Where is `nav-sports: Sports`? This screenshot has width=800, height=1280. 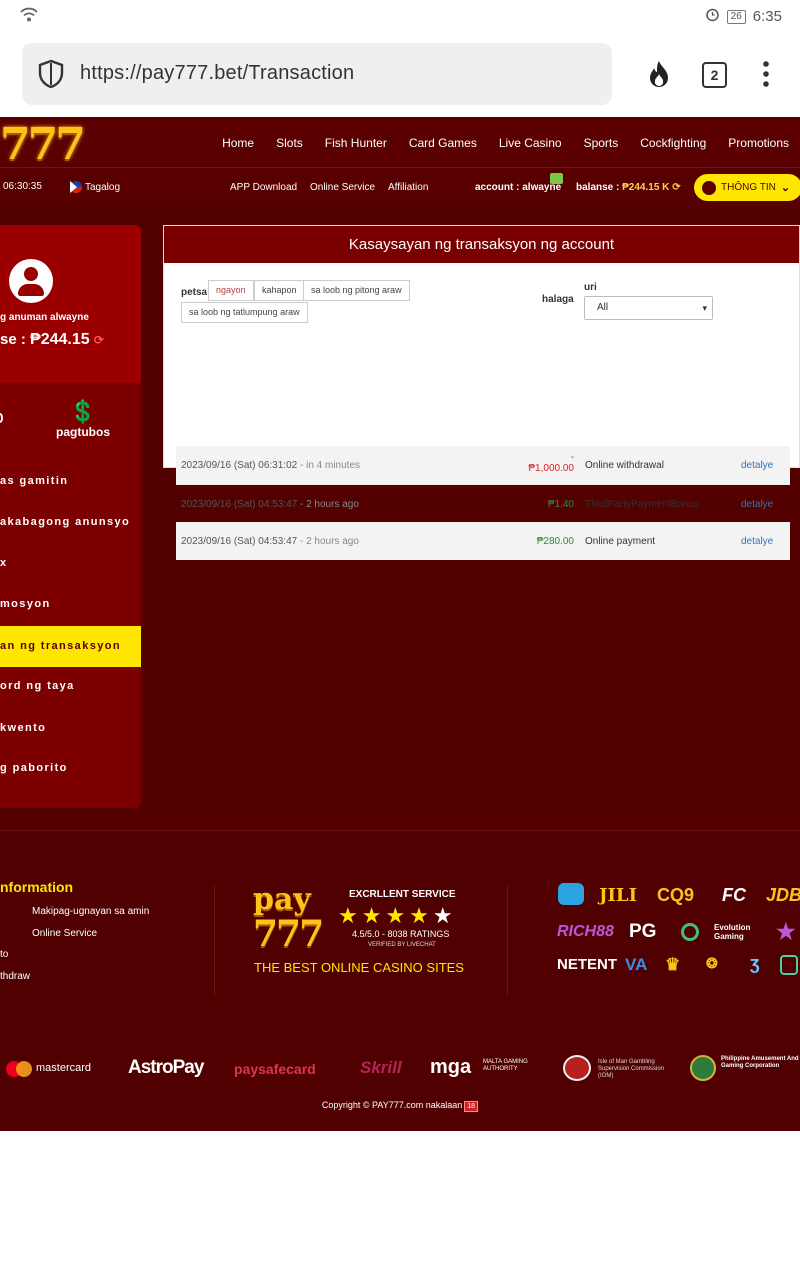 nav-sports: Sports is located at coordinates (601, 143).